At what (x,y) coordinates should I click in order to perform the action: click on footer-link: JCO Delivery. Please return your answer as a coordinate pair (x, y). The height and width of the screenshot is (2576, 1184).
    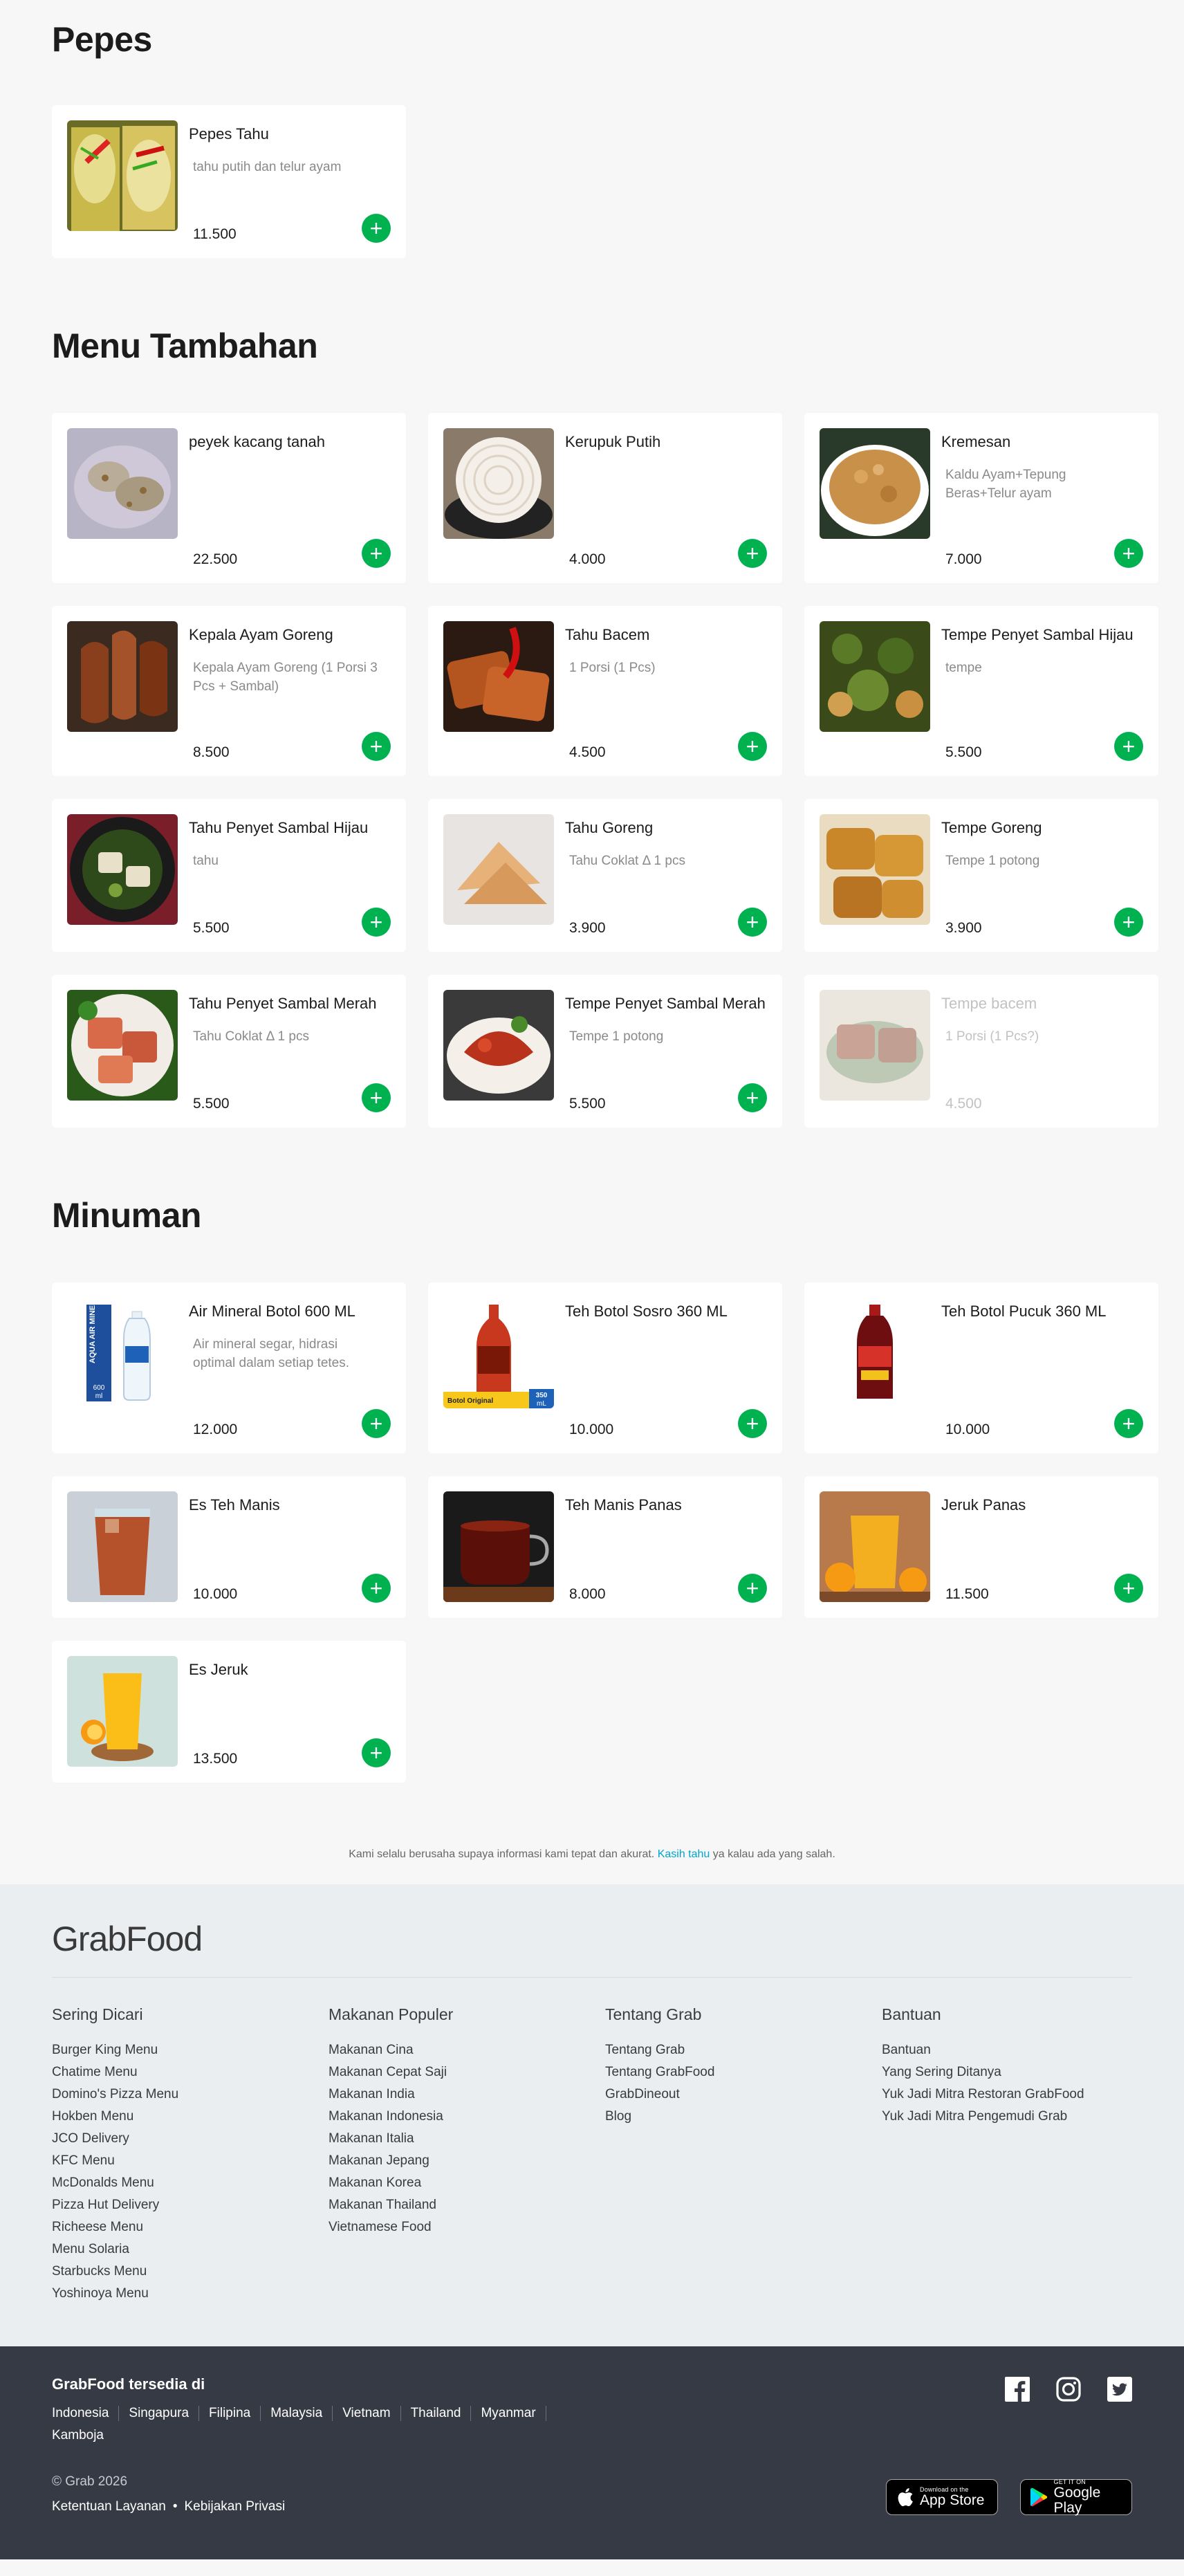
    Looking at the image, I should click on (190, 2139).